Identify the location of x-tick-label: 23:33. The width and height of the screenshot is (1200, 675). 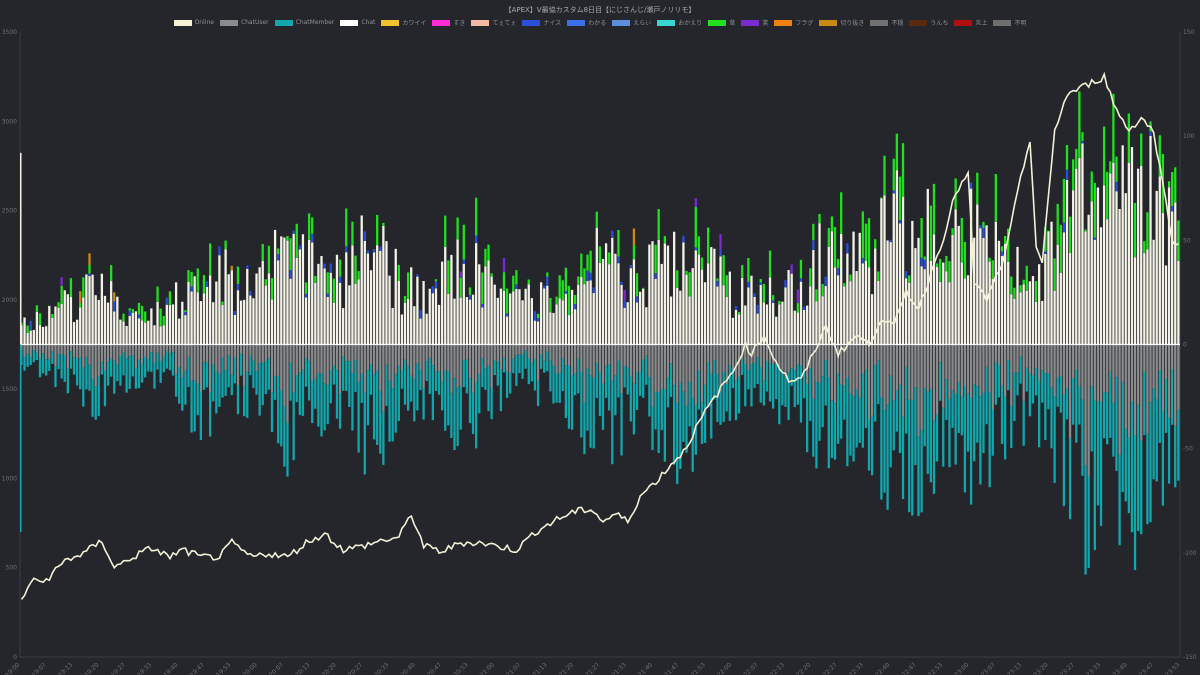
(1093, 668).